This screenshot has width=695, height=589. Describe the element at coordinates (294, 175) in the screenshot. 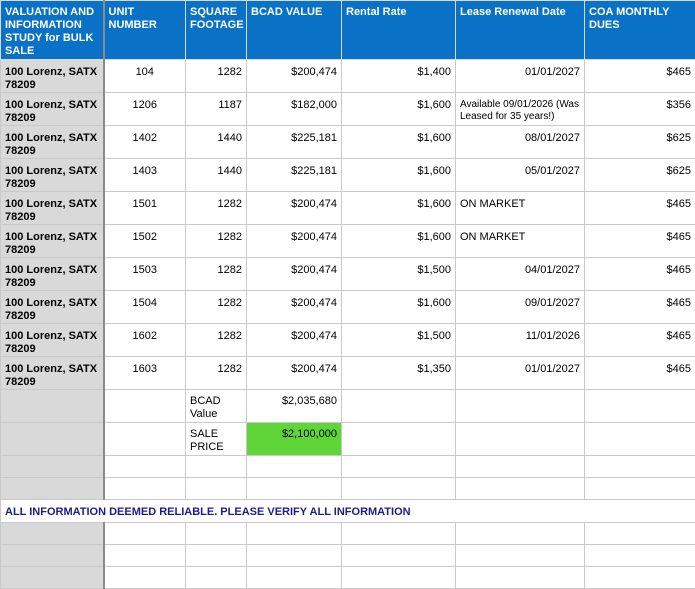

I see `bcad-cell: $225,181` at that location.